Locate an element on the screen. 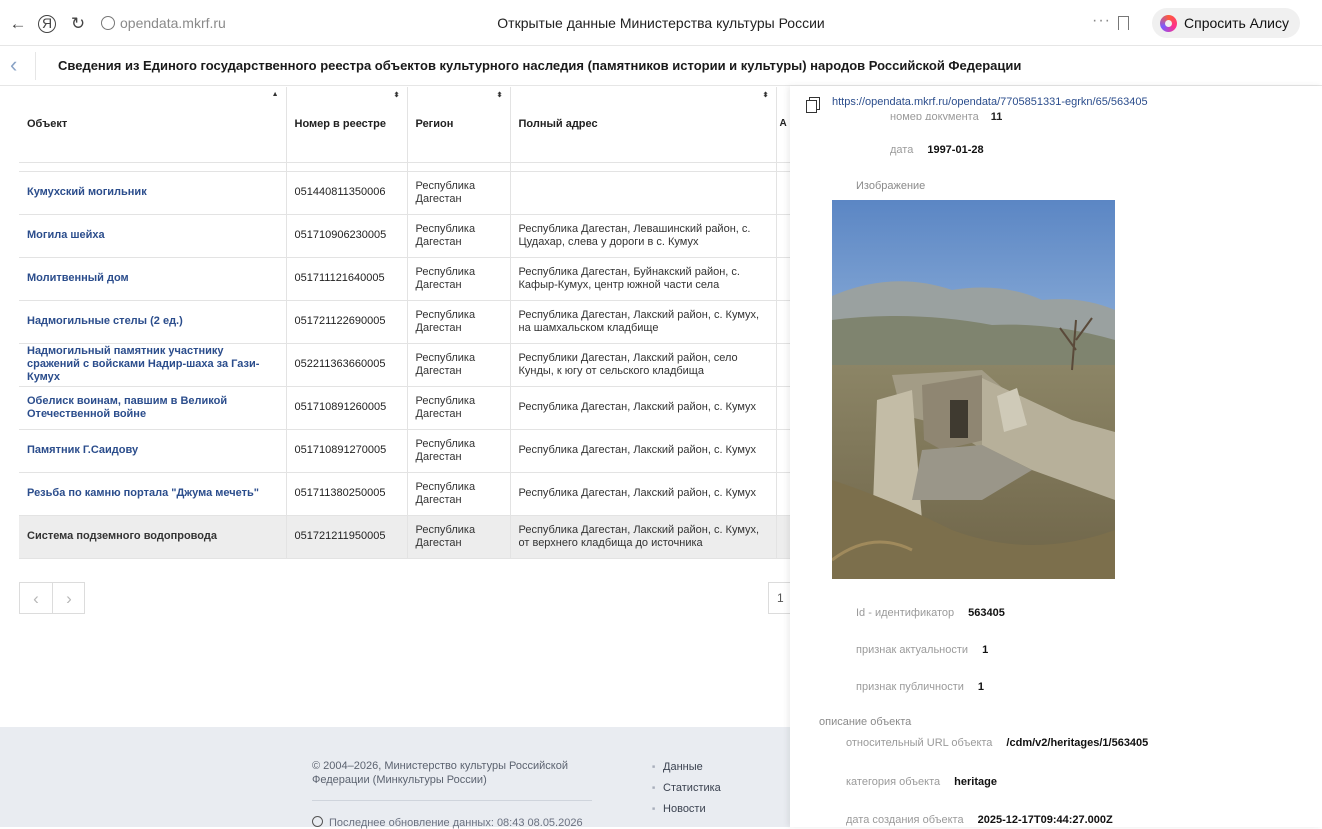 This screenshot has width=1322, height=829. header-label: Полный адрес is located at coordinates (558, 124).